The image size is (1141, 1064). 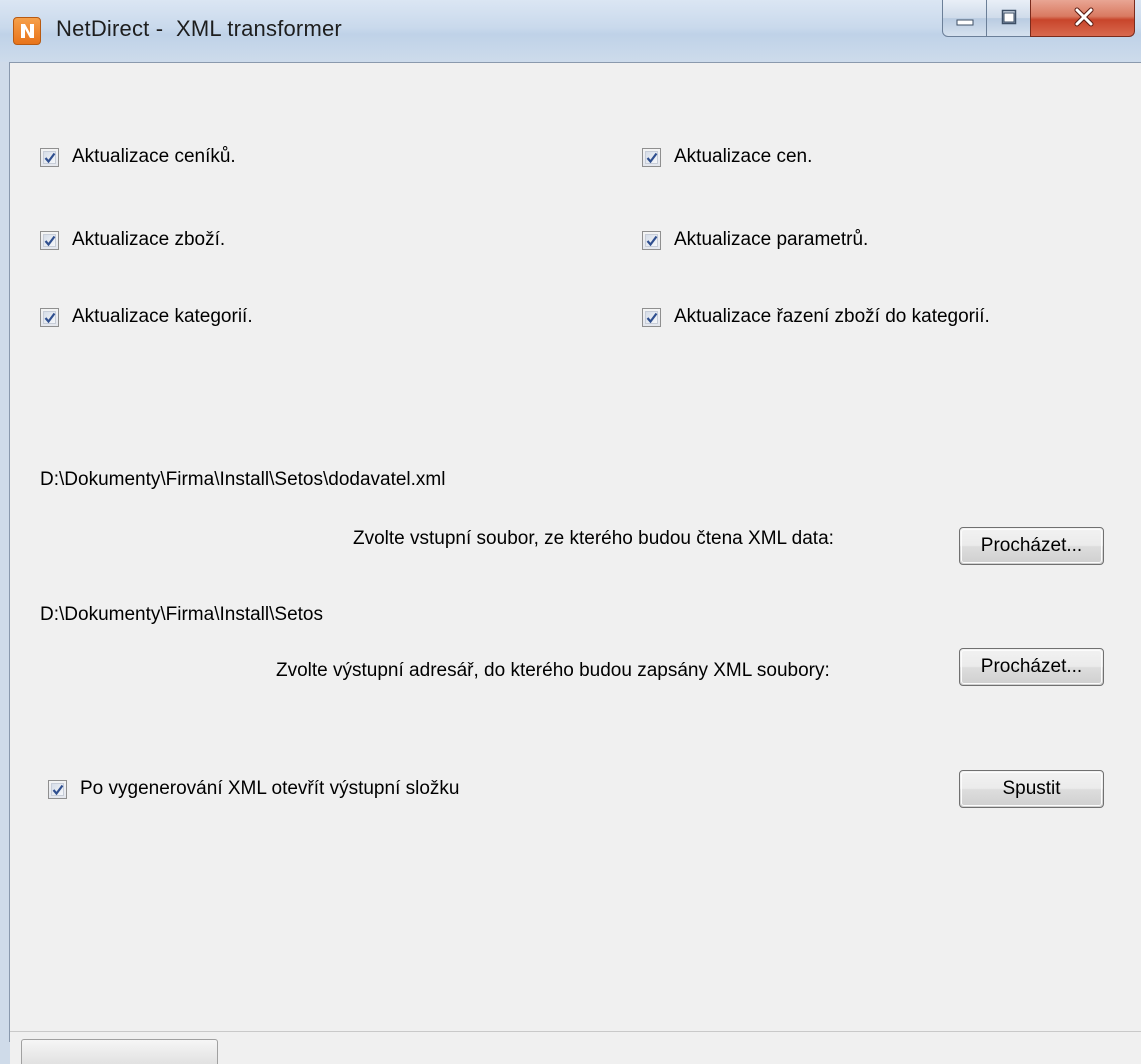 I want to click on checkbox-update-prices: Aktualizace cen., so click(x=727, y=157).